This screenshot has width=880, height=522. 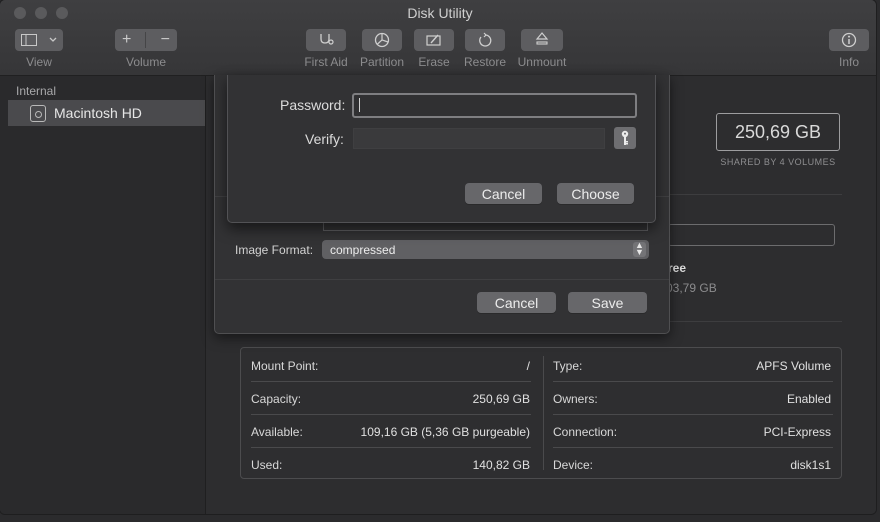 I want to click on capacity-label: Capacity:, so click(x=276, y=399).